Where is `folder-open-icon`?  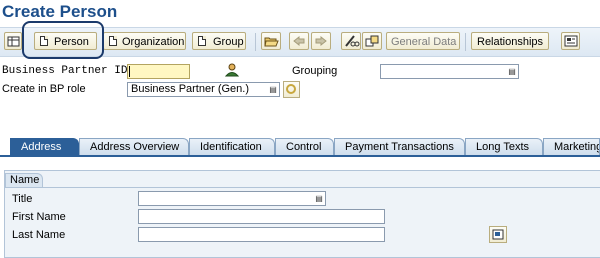
folder-open-icon is located at coordinates (271, 41).